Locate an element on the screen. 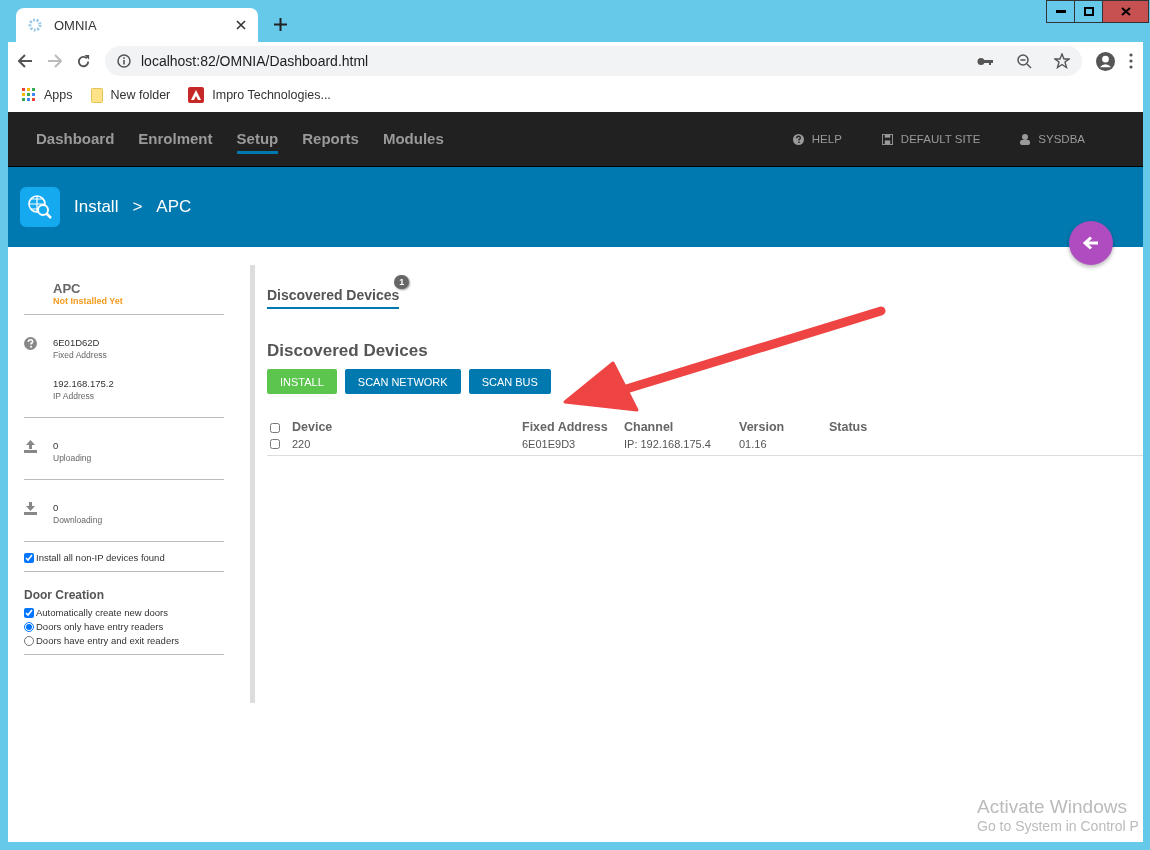 The width and height of the screenshot is (1150, 850). transfer-label: Uploading is located at coordinates (72, 458).